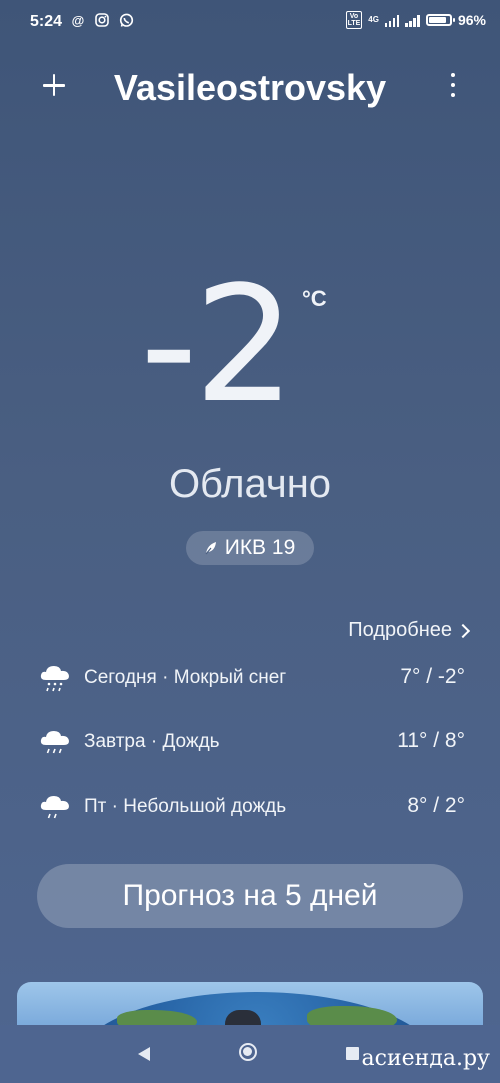 This screenshot has width=500, height=1083. I want to click on navigation-bar: асиенда.ру, so click(250, 1054).